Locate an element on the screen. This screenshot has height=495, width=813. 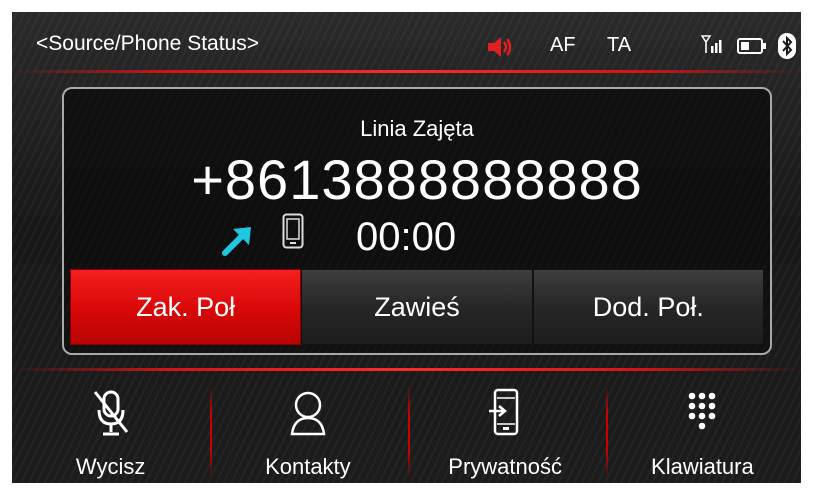
af-indicator: AF is located at coordinates (563, 45).